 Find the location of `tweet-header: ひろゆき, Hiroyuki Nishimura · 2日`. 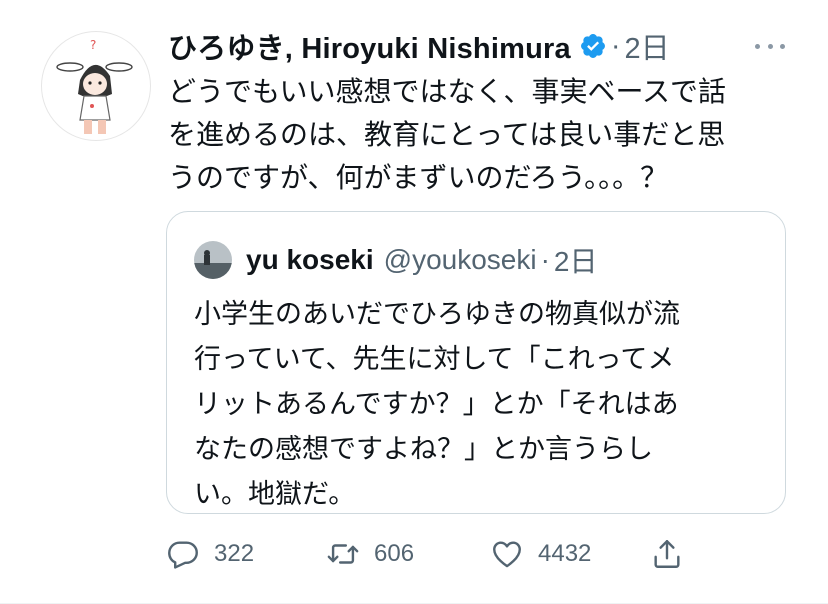

tweet-header: ひろゆき, Hiroyuki Nishimura · 2日 is located at coordinates (419, 46).